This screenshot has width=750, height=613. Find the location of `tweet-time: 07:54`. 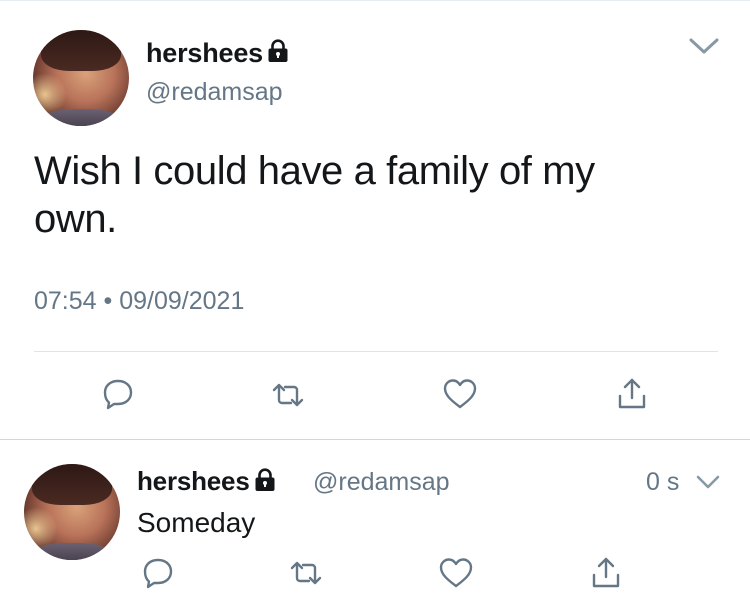

tweet-time: 07:54 is located at coordinates (65, 301).